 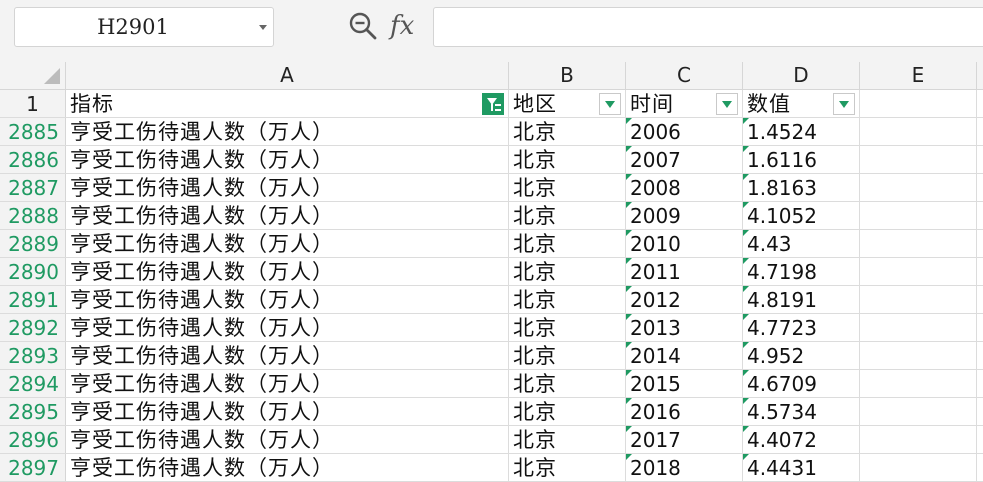 What do you see at coordinates (801, 411) in the screenshot?
I see `cell-value: 4.5734` at bounding box center [801, 411].